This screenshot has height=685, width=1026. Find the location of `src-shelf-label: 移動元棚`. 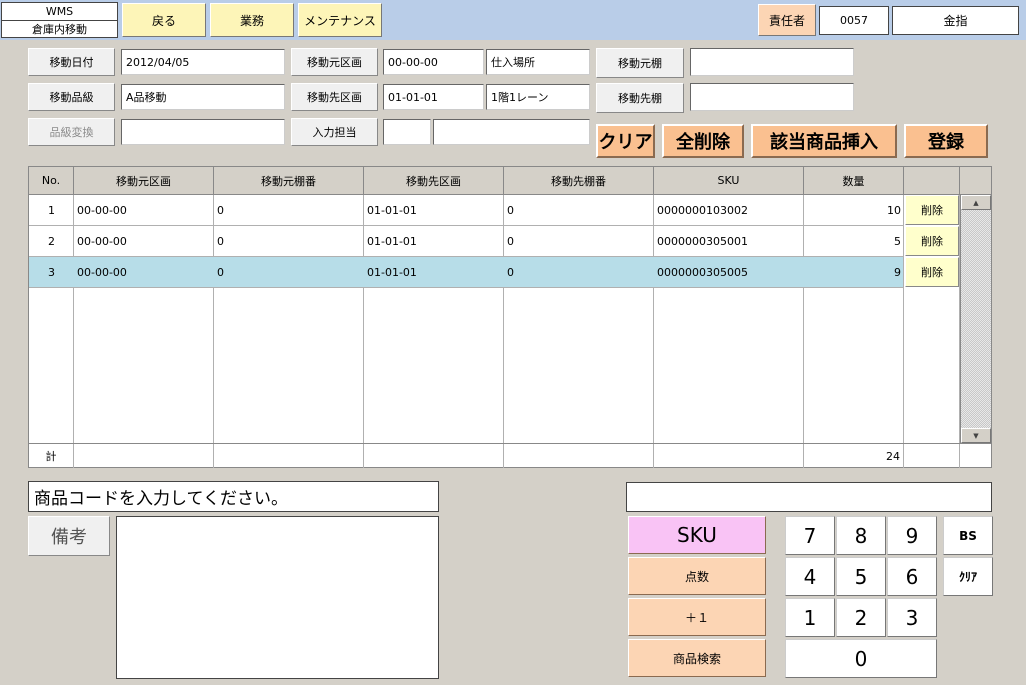

src-shelf-label: 移動元棚 is located at coordinates (640, 63).